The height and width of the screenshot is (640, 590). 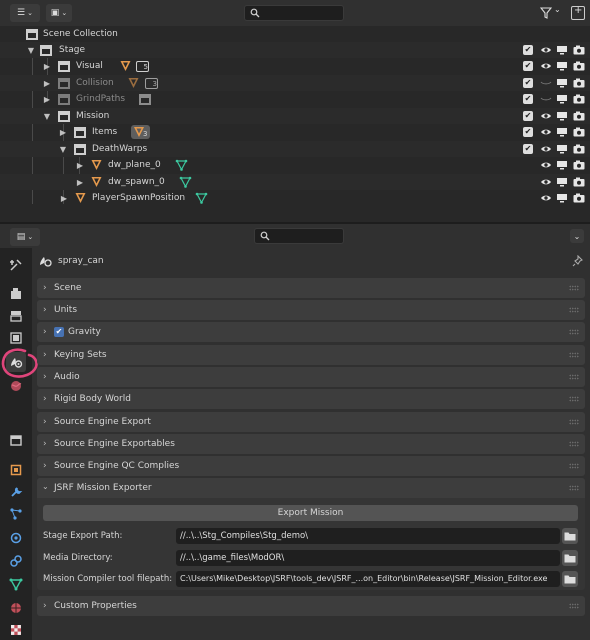 What do you see at coordinates (310, 513) in the screenshot?
I see `export-mission-button: Export Mission` at bounding box center [310, 513].